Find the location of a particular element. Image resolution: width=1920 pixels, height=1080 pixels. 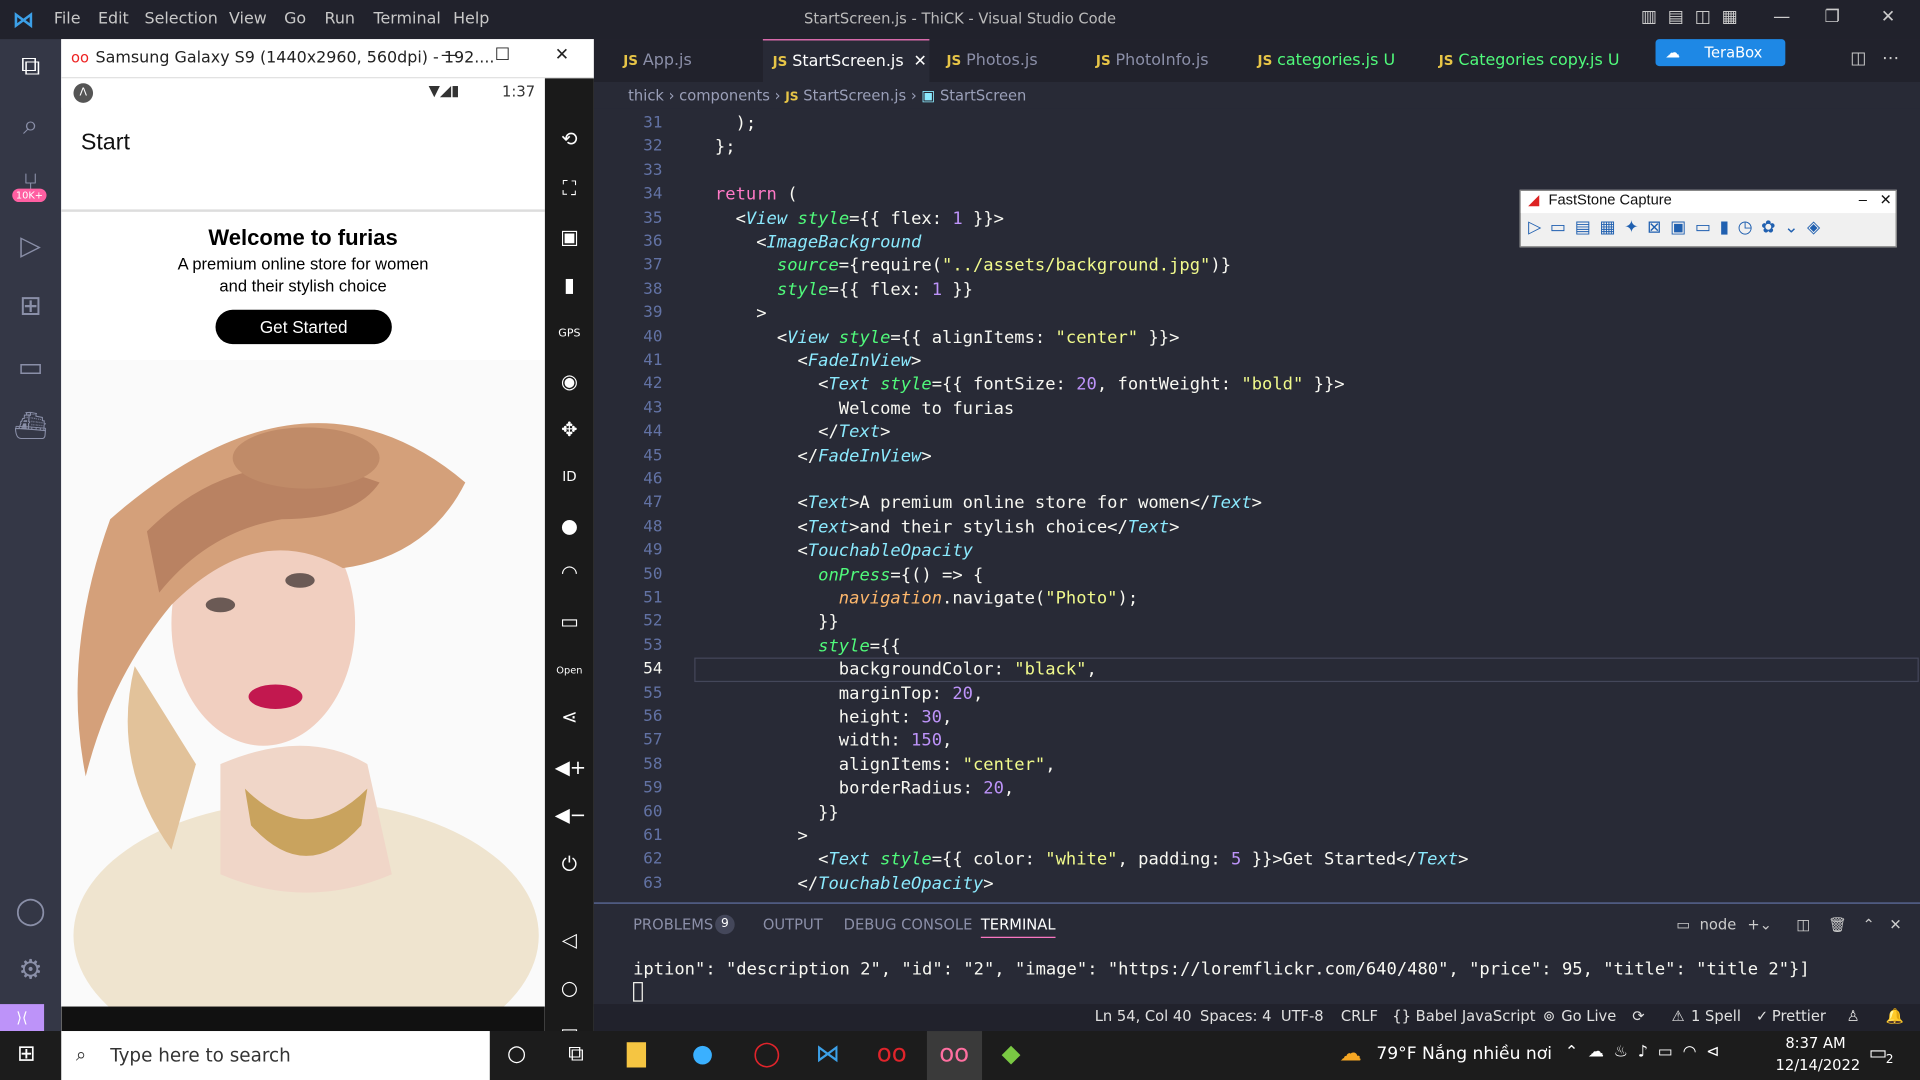

trash-icon: 🗑 is located at coordinates (1837, 924).